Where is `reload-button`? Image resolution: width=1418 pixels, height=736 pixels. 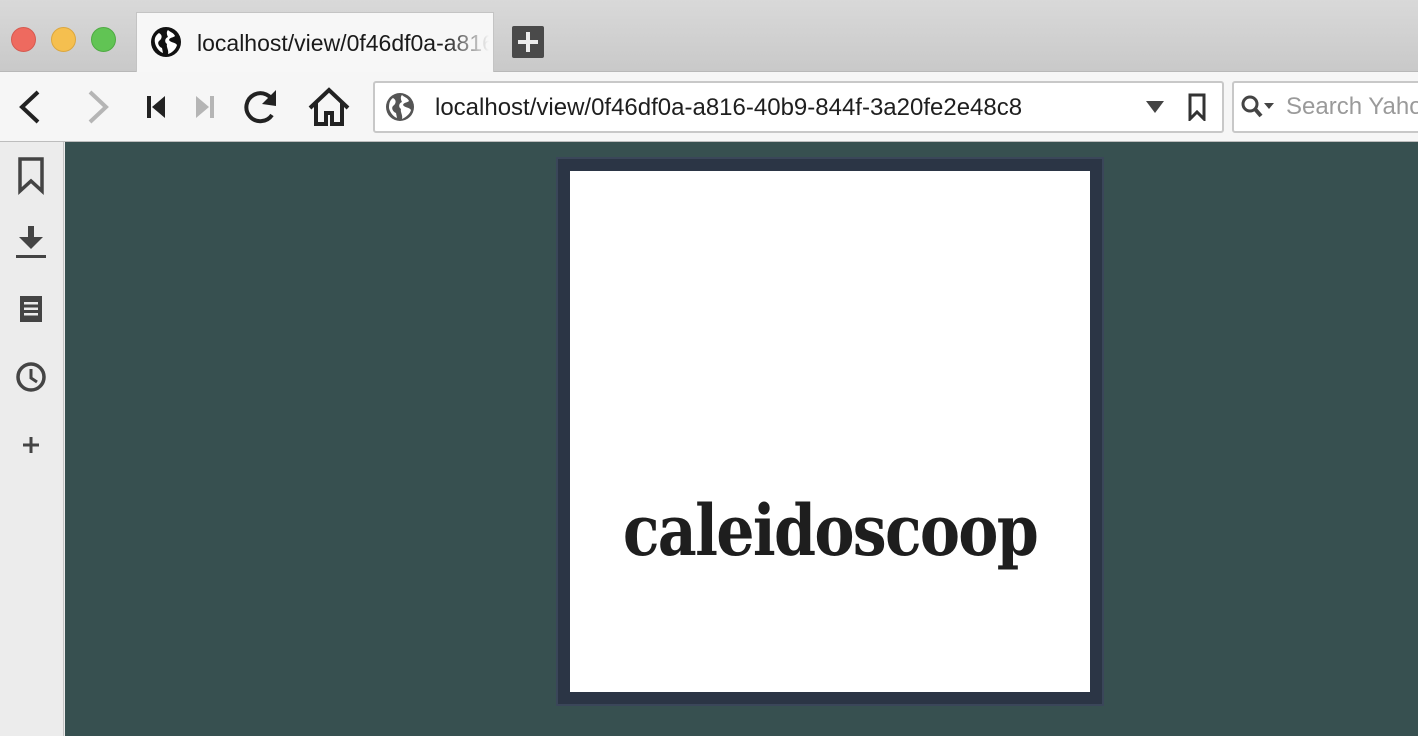 reload-button is located at coordinates (261, 107).